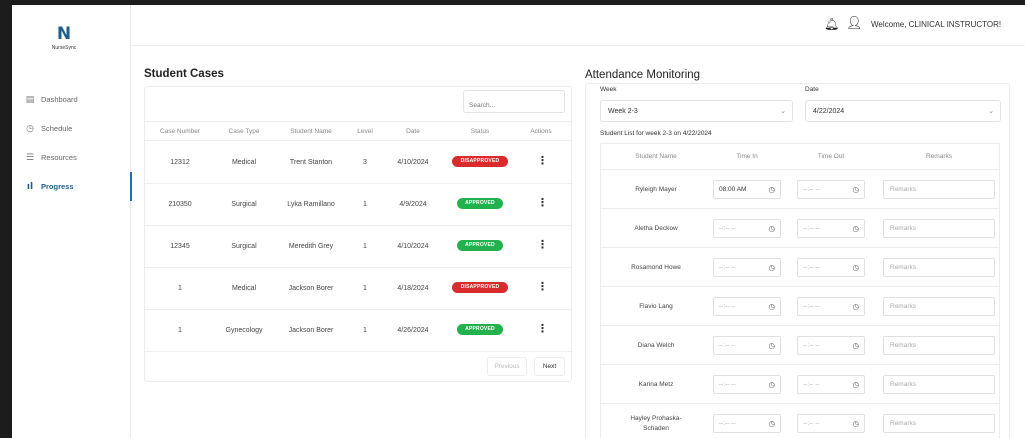 The height and width of the screenshot is (438, 1025). What do you see at coordinates (180, 246) in the screenshot?
I see `case-number: 12345` at bounding box center [180, 246].